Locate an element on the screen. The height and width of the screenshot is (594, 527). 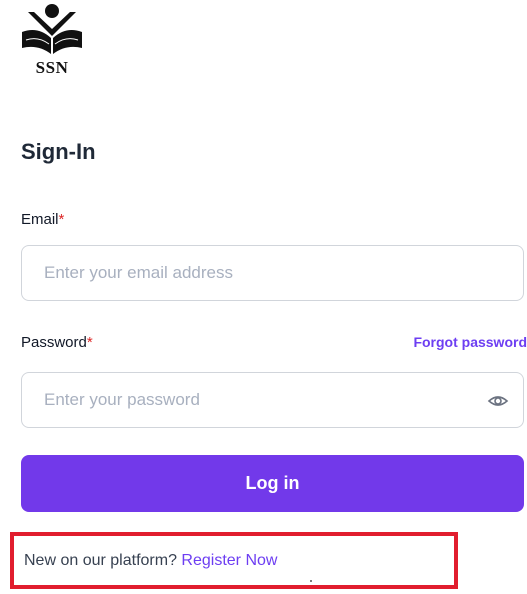
book-person-logo-icon is located at coordinates (52, 29).